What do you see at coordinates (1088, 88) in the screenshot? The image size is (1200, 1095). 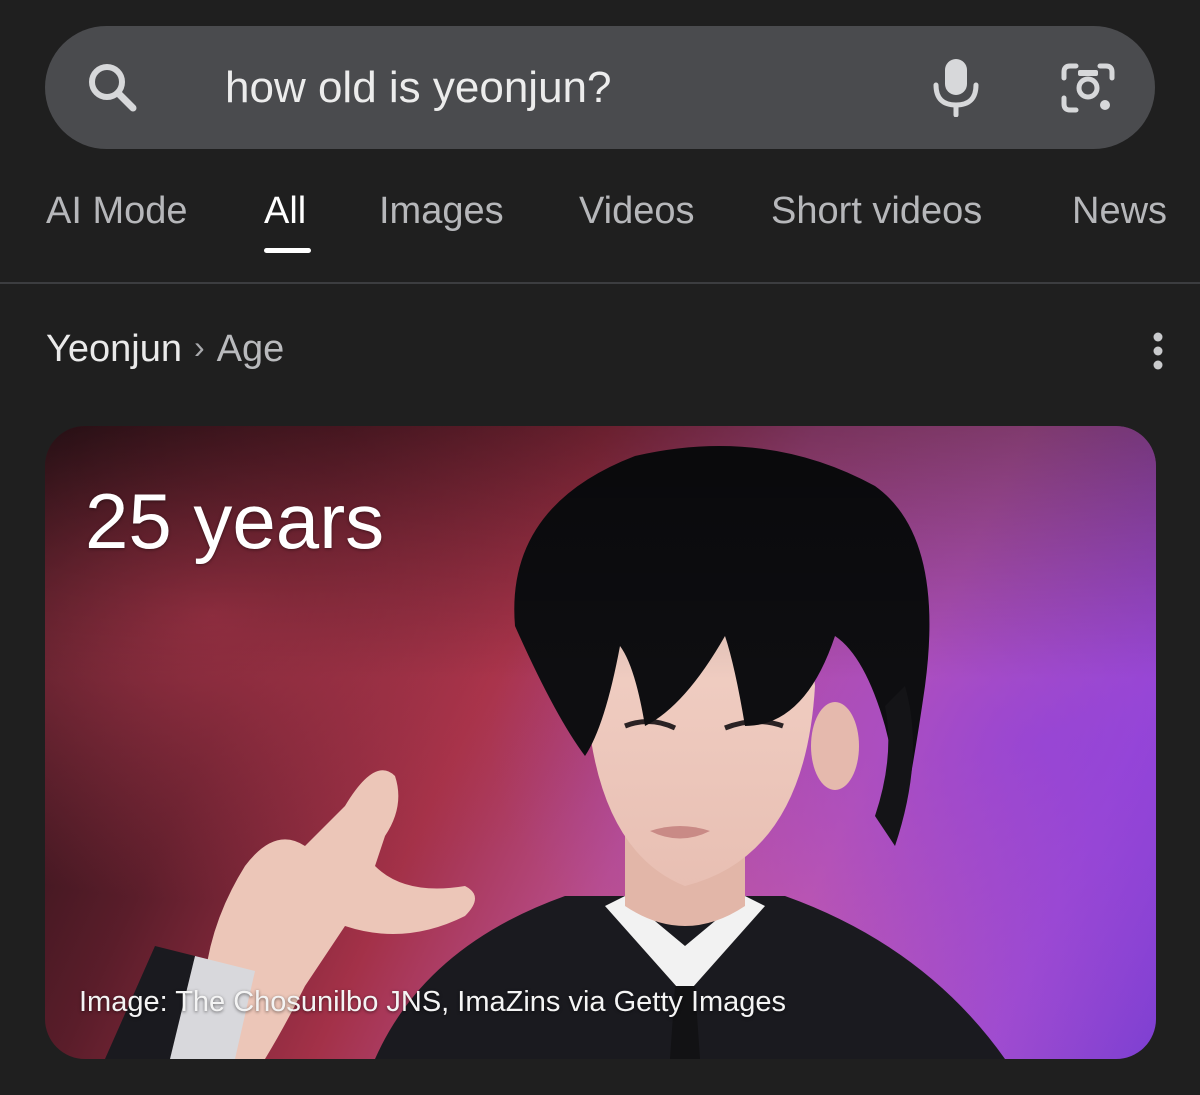 I see `google-lens-icon` at bounding box center [1088, 88].